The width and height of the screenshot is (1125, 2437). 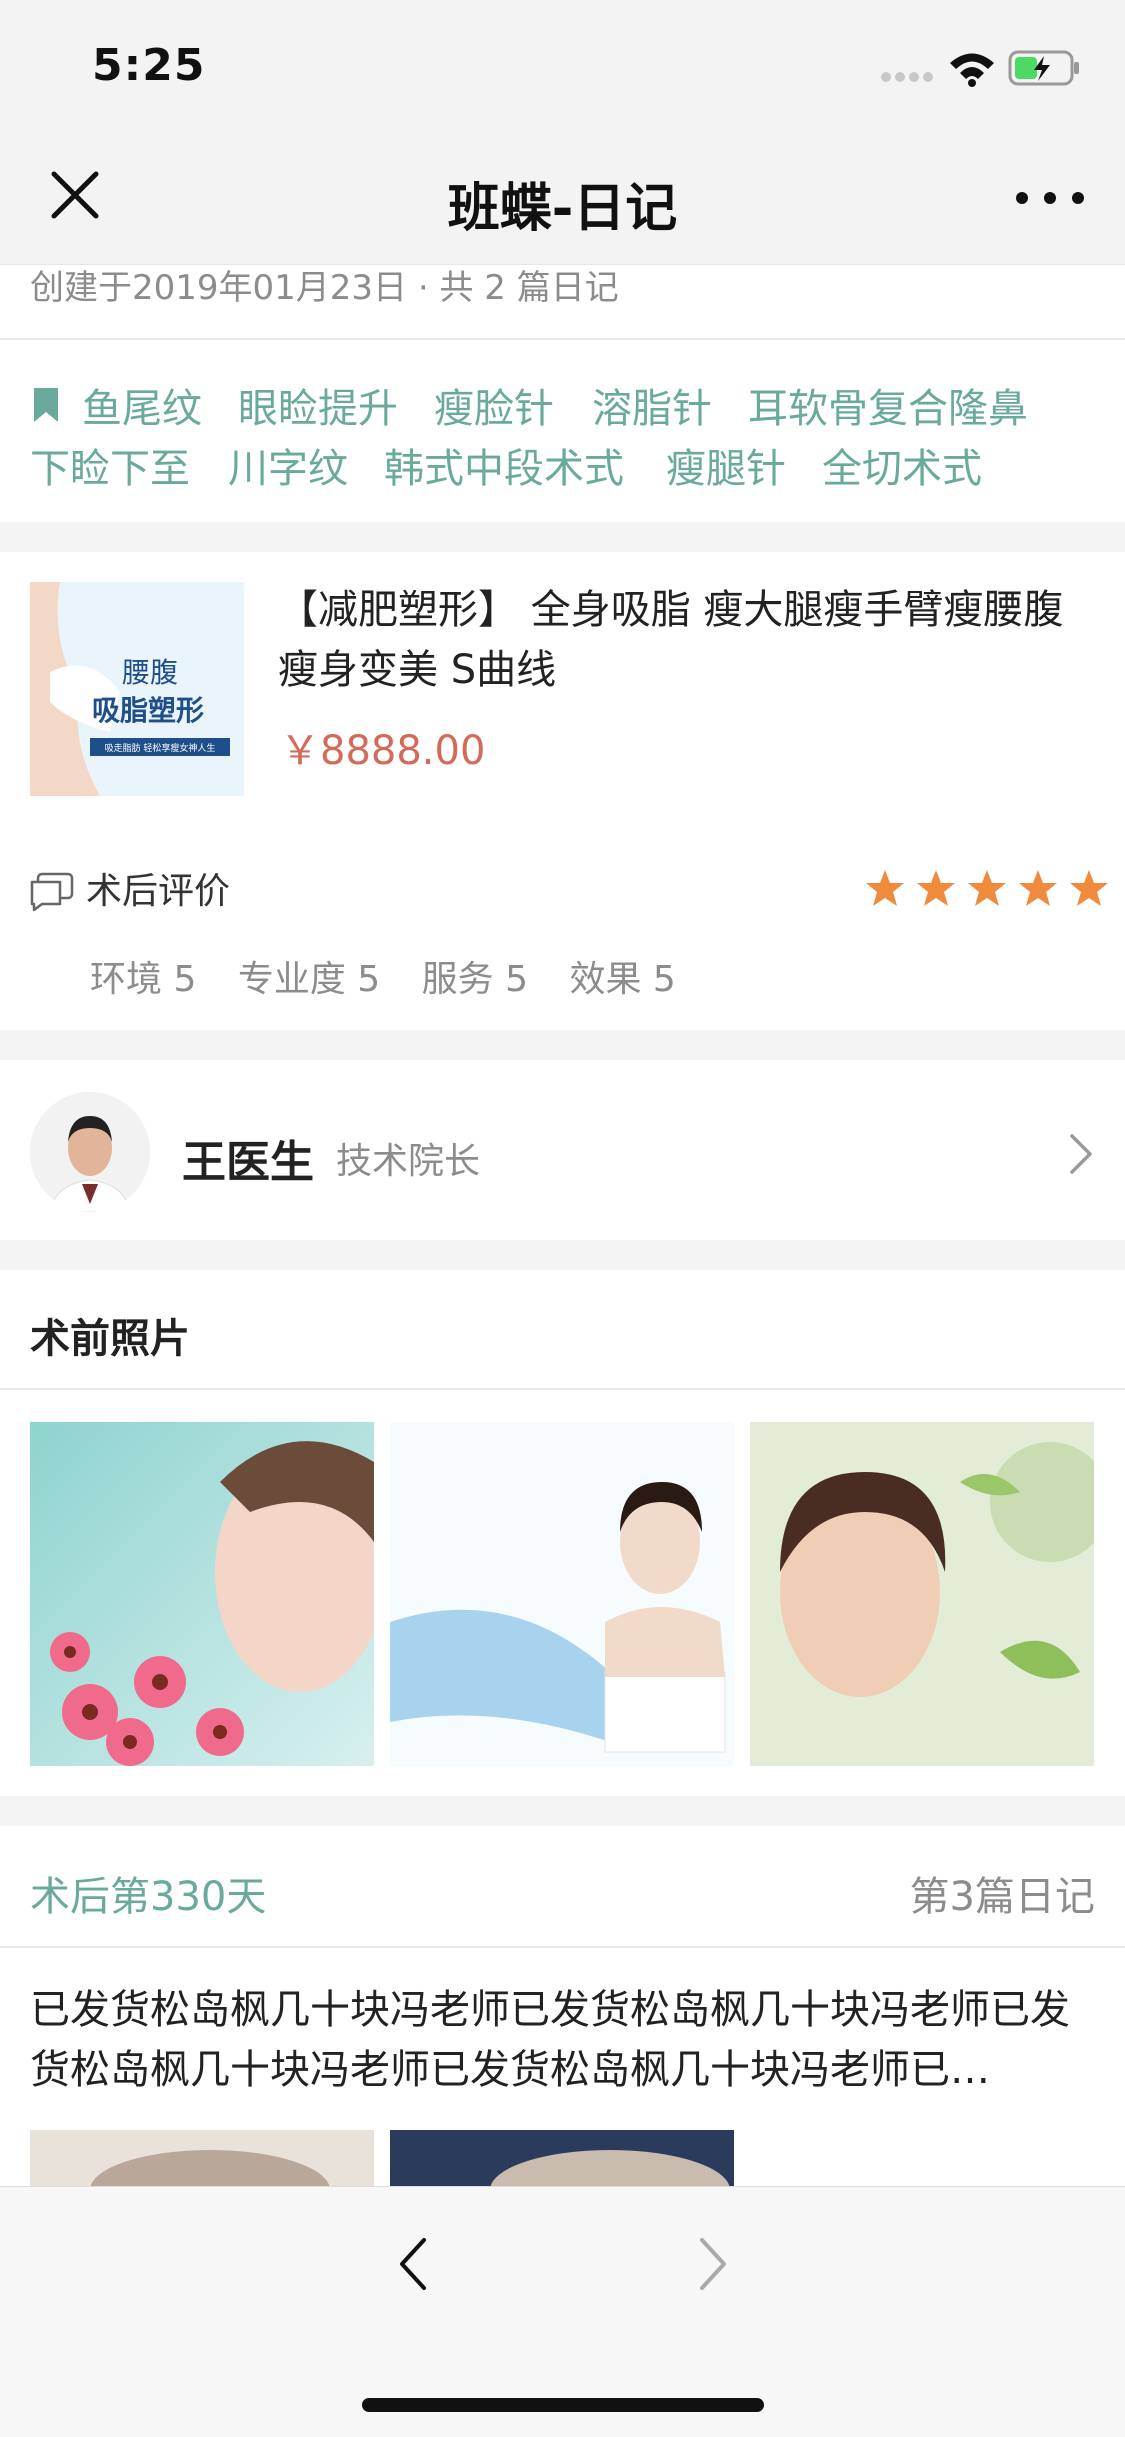 What do you see at coordinates (148, 710) in the screenshot?
I see `svg-text: 吸脂塑形` at bounding box center [148, 710].